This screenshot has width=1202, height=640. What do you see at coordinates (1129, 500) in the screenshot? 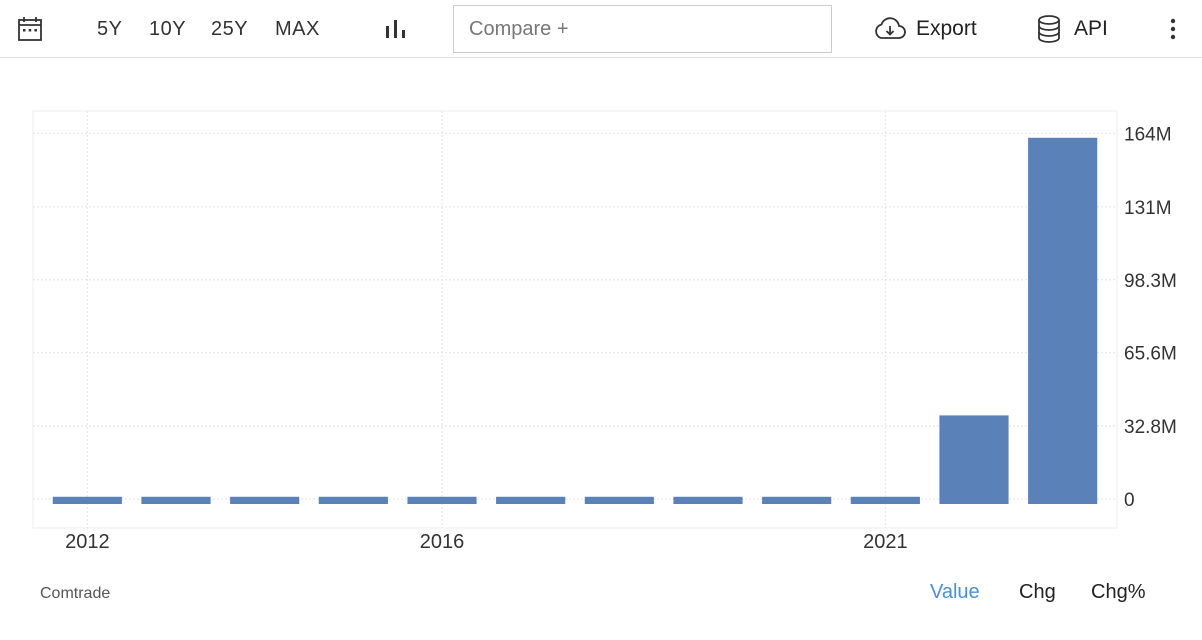
I see `y-tick-label: 0` at bounding box center [1129, 500].